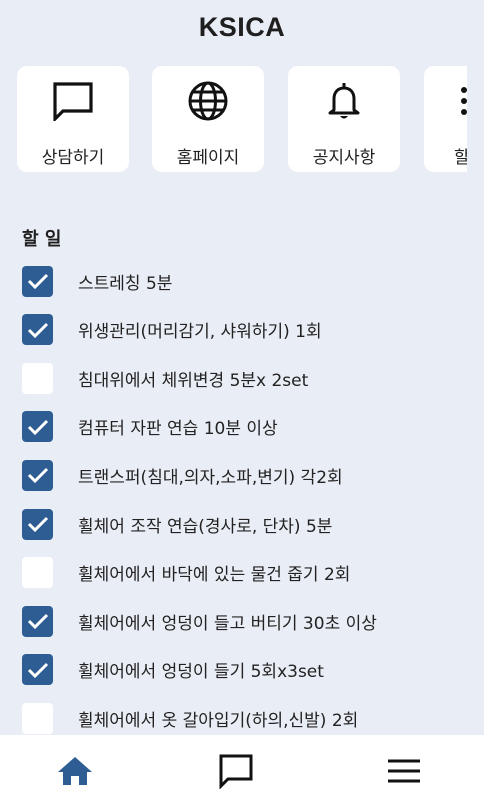  I want to click on quick-menu-label: 할, so click(460, 158).